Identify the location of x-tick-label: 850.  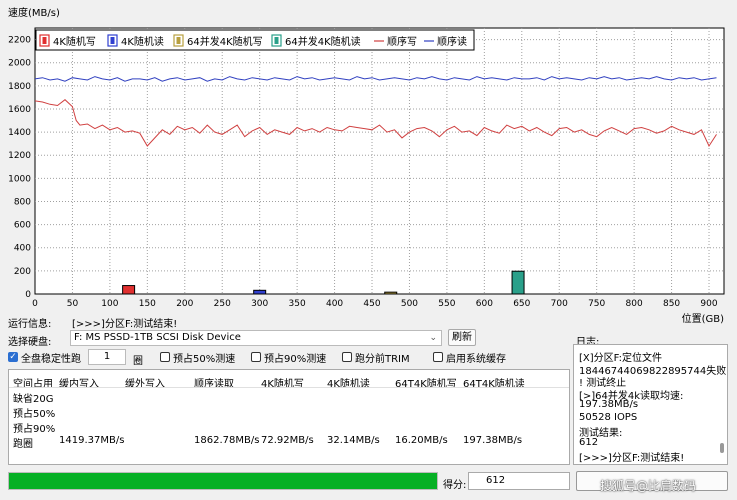
(671, 304).